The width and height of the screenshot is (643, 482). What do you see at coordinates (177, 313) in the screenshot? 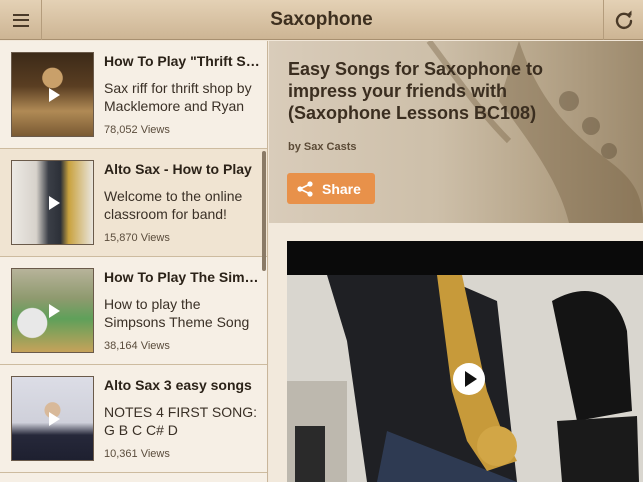
I see `video-description: How to play the Simpsons Theme Song` at bounding box center [177, 313].